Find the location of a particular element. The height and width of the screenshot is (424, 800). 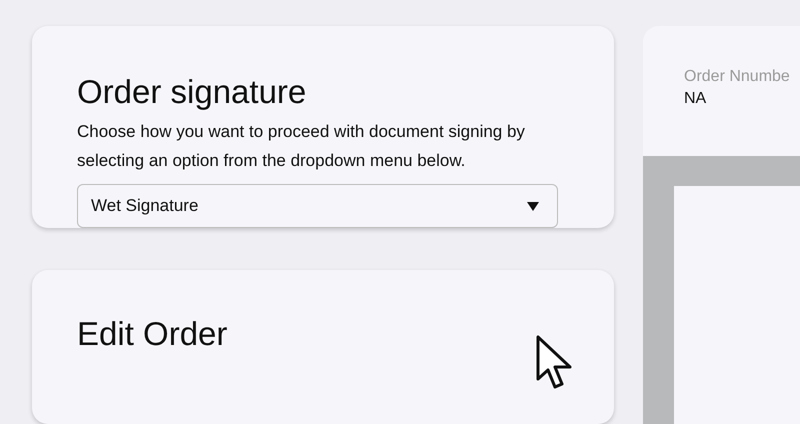

caret-icon is located at coordinates (533, 206).